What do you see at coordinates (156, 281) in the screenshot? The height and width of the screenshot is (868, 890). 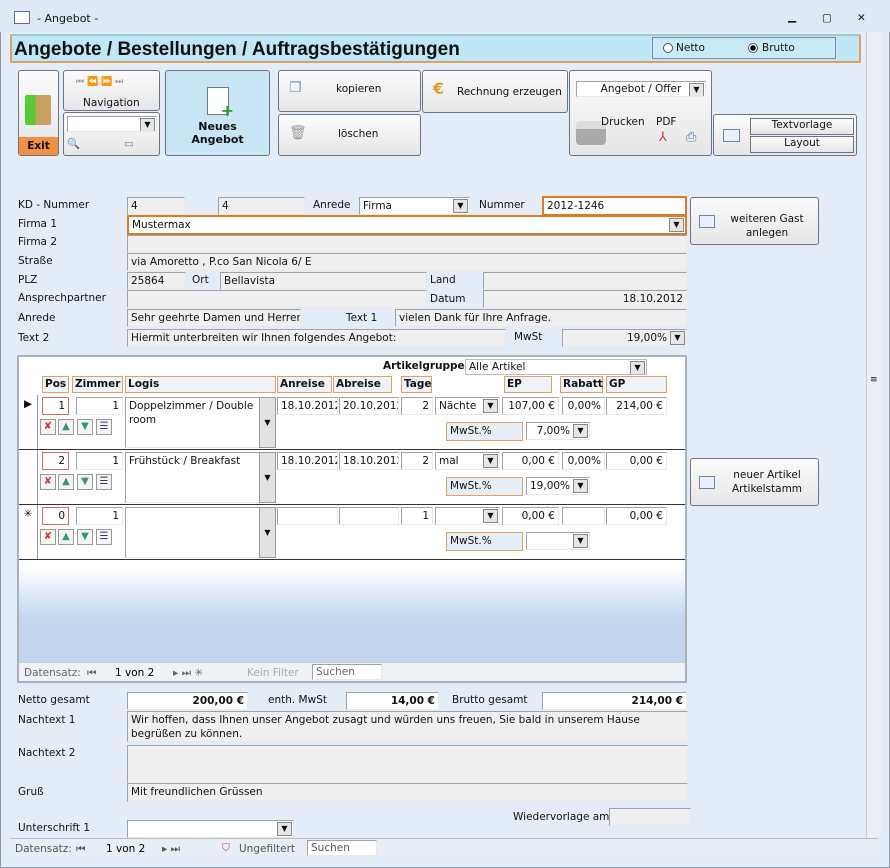 I see `zip-field: 25864` at bounding box center [156, 281].